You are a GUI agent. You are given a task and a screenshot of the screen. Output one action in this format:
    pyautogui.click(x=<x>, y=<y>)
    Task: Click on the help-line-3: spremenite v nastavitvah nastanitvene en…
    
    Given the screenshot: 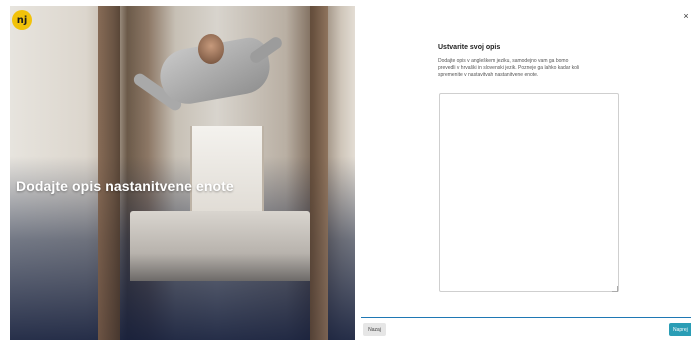 What is the action you would take?
    pyautogui.click(x=488, y=75)
    